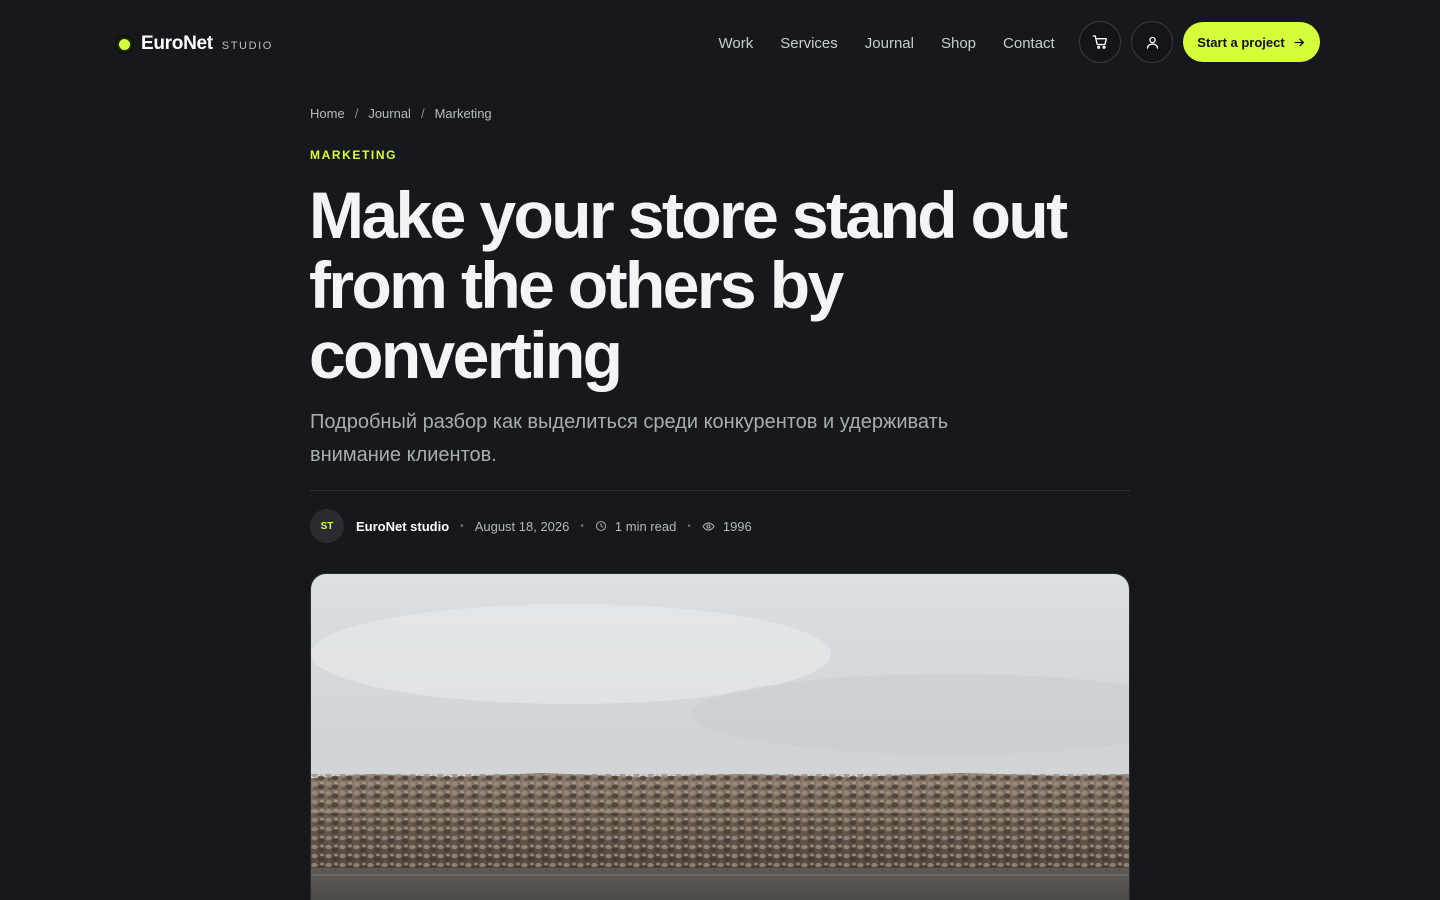 This screenshot has width=1440, height=900. What do you see at coordinates (1029, 43) in the screenshot?
I see `nav-link-contact: Contact` at bounding box center [1029, 43].